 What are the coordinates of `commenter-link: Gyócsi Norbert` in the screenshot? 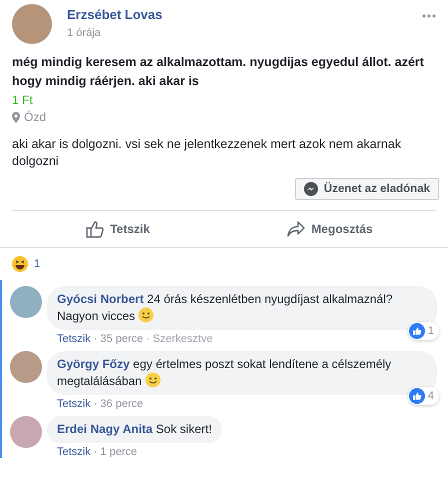 It's located at (100, 299).